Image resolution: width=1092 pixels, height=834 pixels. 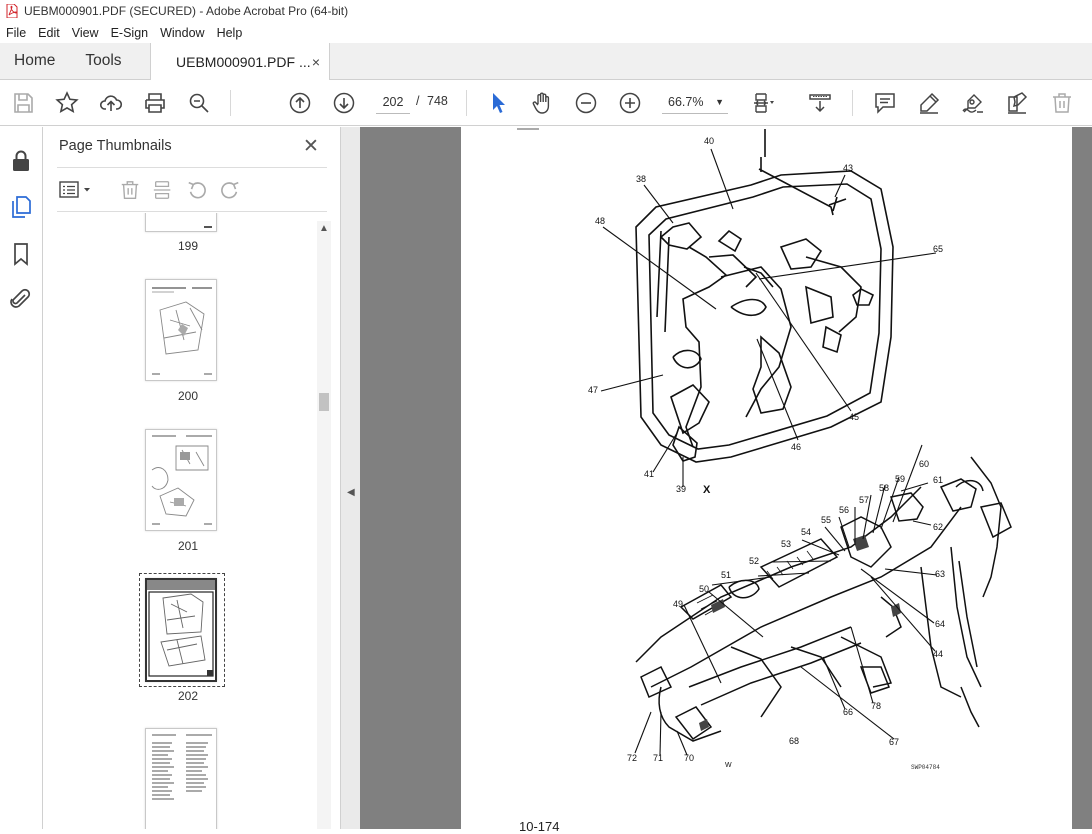 I want to click on page-total: 748, so click(x=437, y=101).